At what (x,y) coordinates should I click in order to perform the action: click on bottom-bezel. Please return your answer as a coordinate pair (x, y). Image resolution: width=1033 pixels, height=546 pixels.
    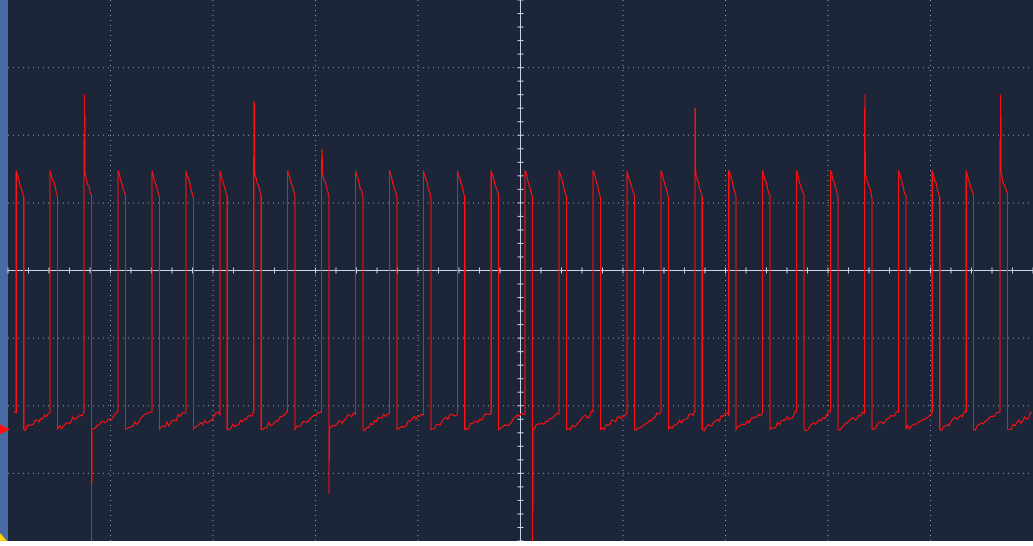
    Looking at the image, I should click on (516, 543).